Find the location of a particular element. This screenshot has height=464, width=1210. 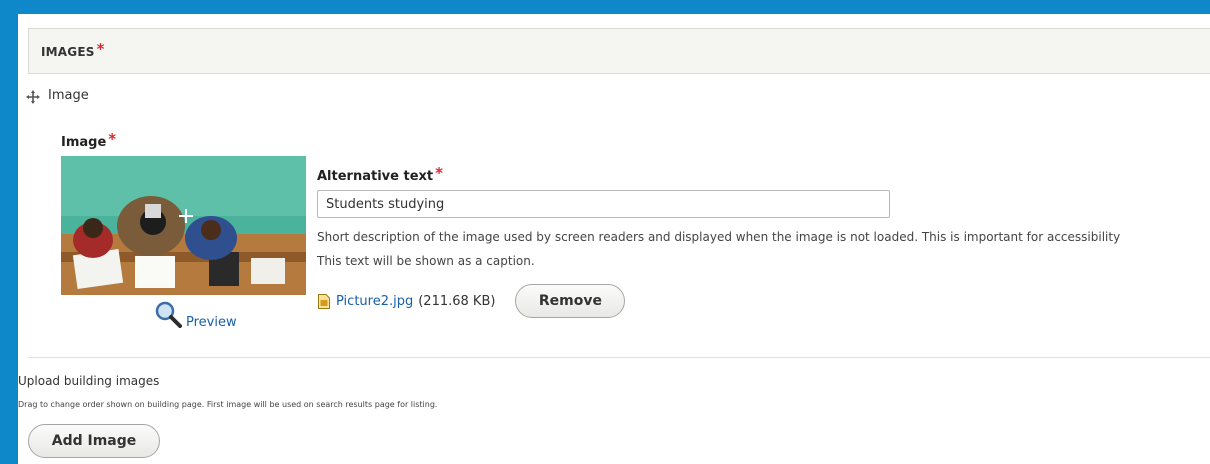

image-field-label: Image * is located at coordinates (89, 140).